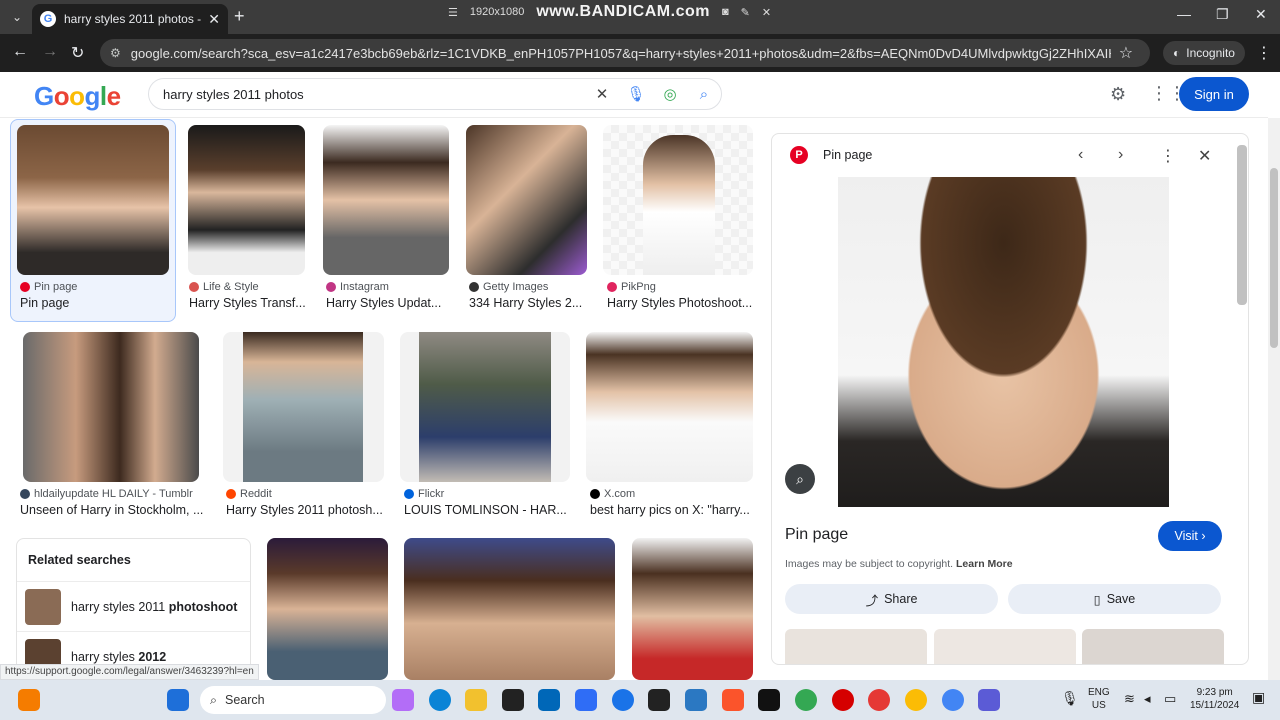 This screenshot has height=720, width=1280. Describe the element at coordinates (602, 94) in the screenshot. I see `clear-icon: ✕` at that location.